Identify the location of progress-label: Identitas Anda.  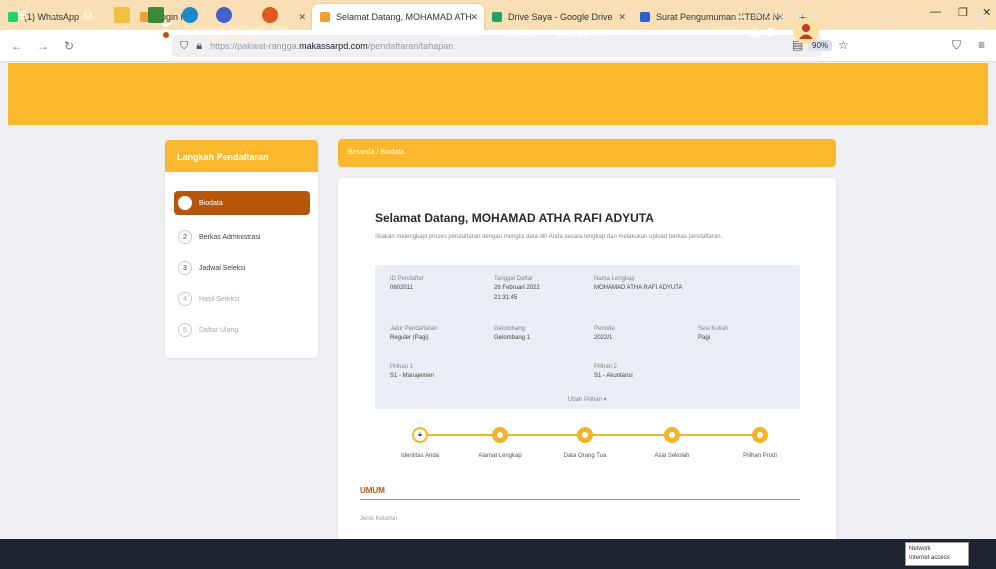
(420, 456).